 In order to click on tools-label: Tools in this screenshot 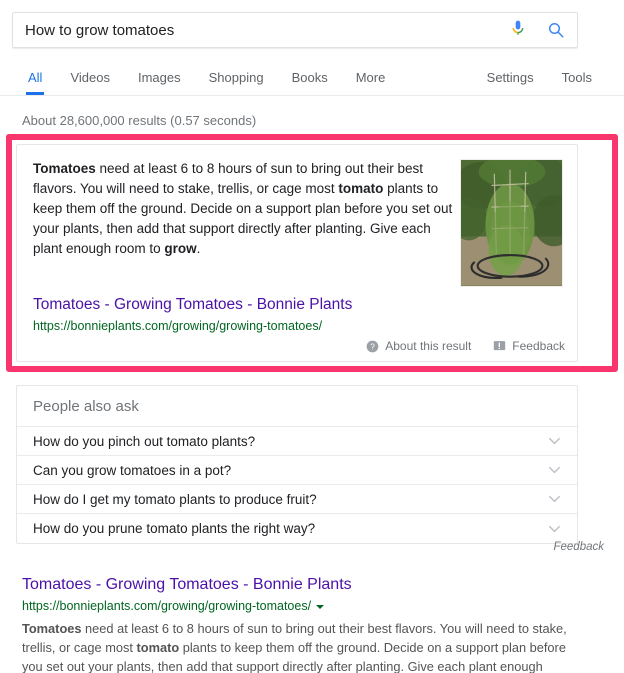, I will do `click(576, 77)`.